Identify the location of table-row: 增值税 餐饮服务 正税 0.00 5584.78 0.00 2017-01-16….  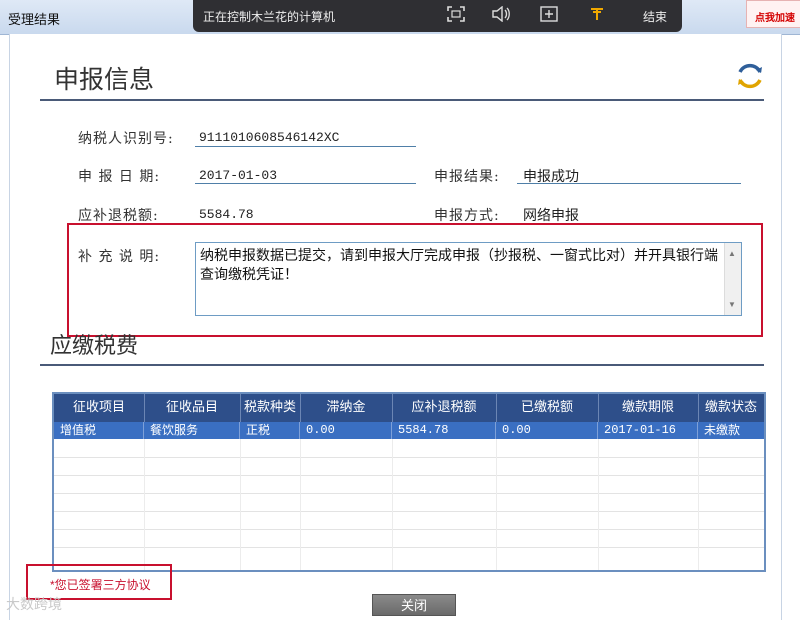
(409, 430).